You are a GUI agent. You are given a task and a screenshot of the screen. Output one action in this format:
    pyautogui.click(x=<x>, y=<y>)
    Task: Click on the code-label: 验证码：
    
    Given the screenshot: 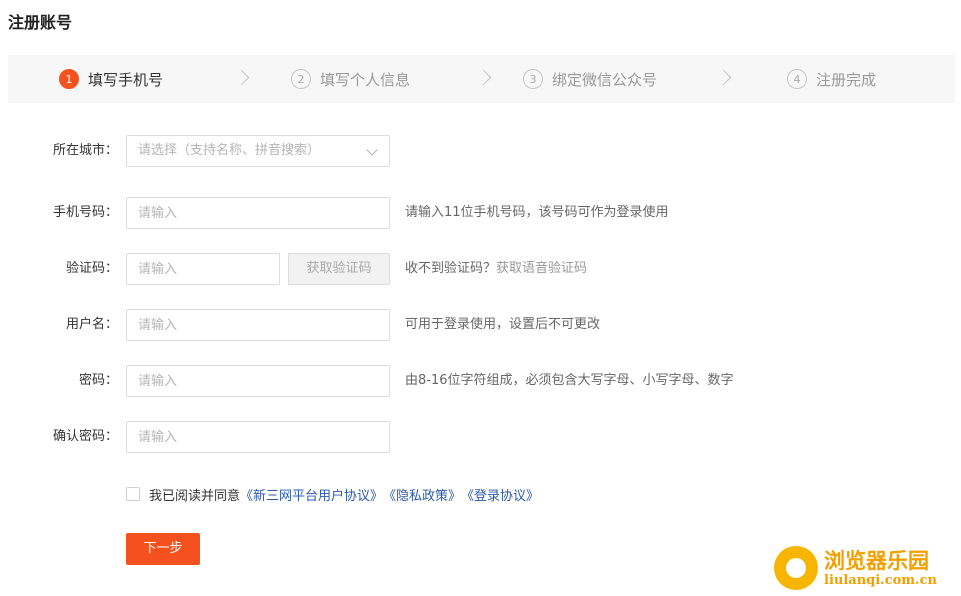 What is the action you would take?
    pyautogui.click(x=91, y=268)
    